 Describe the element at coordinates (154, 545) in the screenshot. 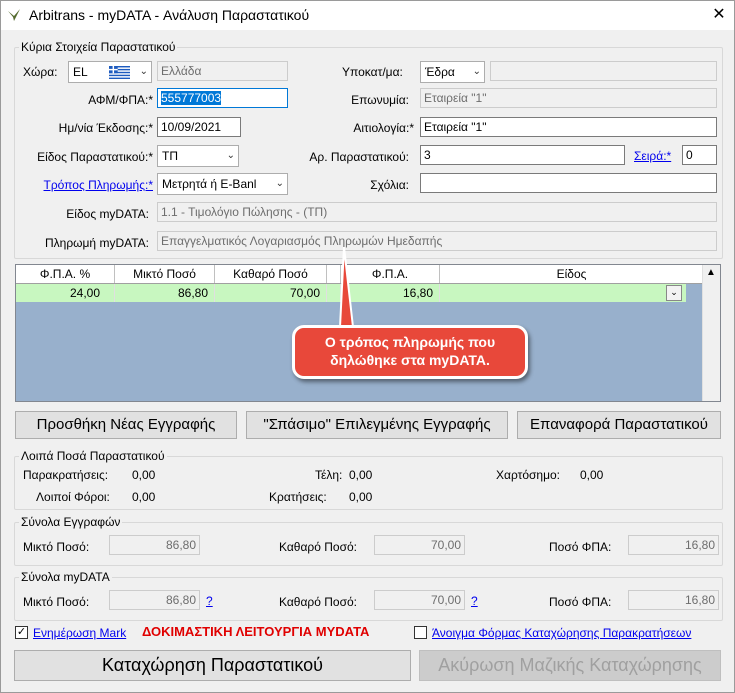

I see `records-gross-field: 86,80` at that location.